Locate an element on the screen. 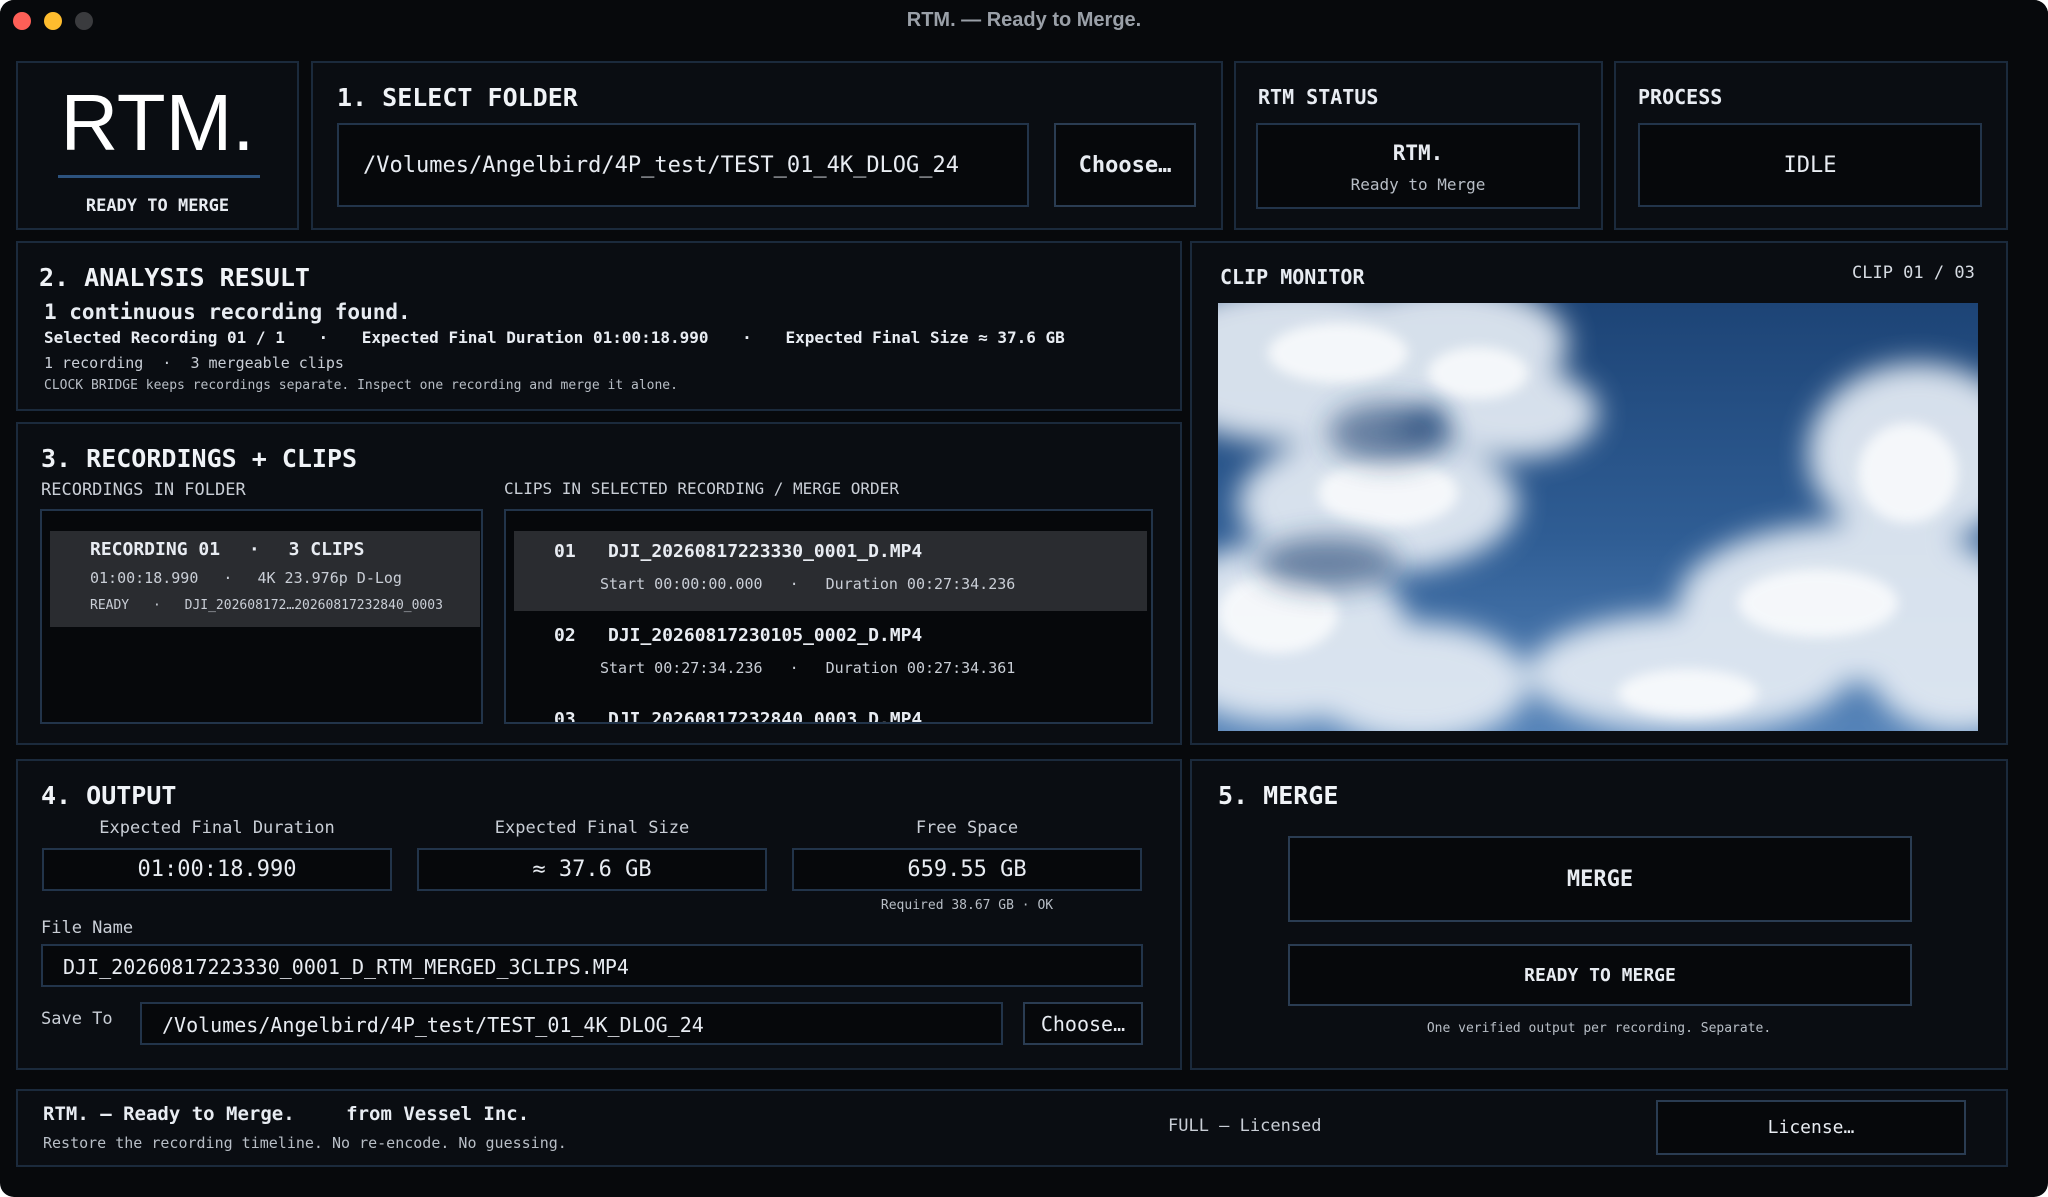 This screenshot has height=1197, width=2048. footer-title-row: RTM. — Ready to Merge. from Vessel Inc. is located at coordinates (286, 1114).